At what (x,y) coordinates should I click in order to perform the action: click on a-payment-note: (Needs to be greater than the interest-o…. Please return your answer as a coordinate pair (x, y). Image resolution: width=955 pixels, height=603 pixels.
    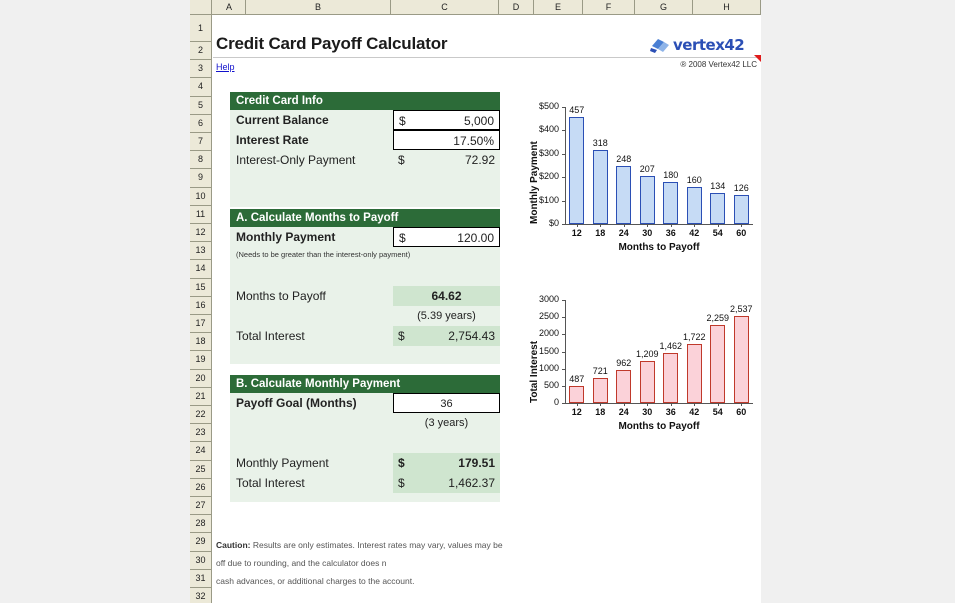
    Looking at the image, I should click on (323, 254).